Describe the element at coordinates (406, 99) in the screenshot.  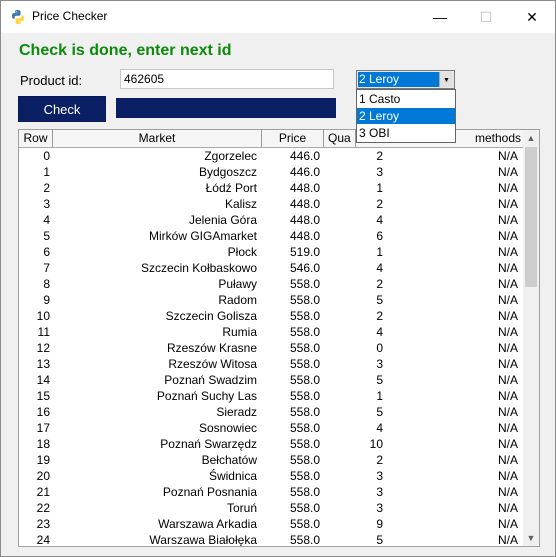
I see `store-option: 1 Casto` at that location.